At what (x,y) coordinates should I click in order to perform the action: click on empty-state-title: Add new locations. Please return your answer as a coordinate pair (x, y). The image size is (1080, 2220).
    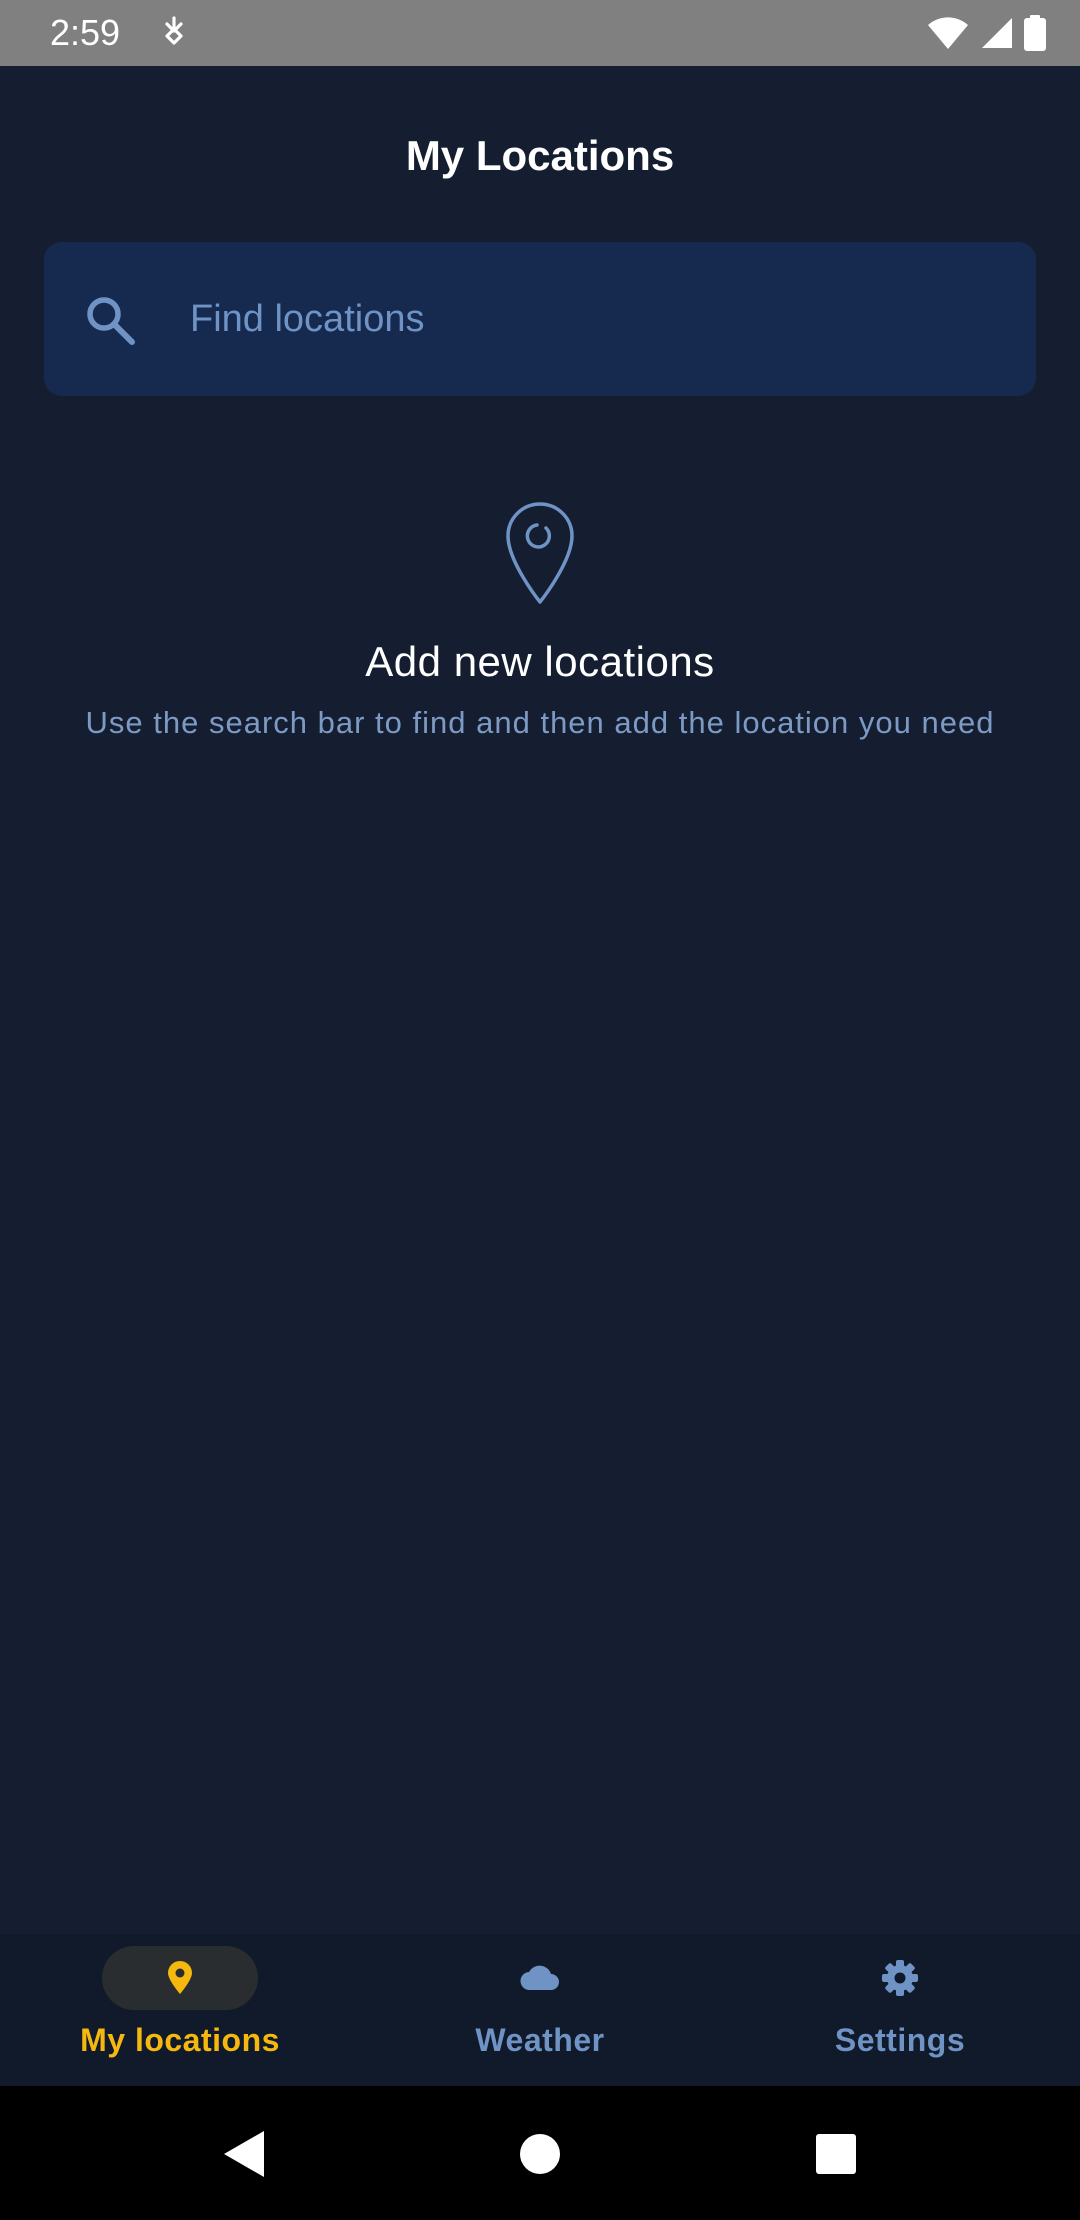
    Looking at the image, I should click on (540, 661).